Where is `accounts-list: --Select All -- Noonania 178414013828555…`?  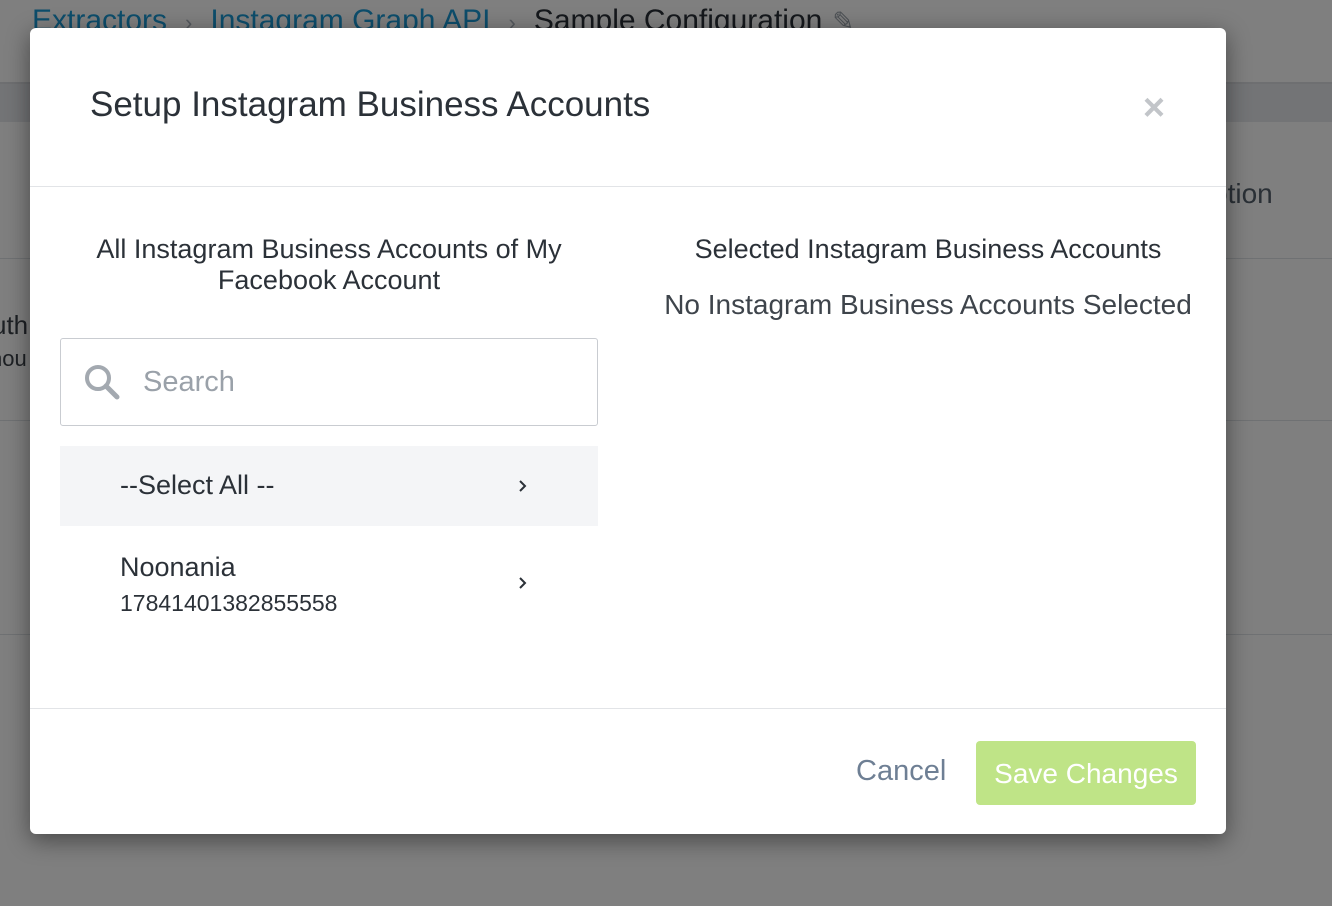
accounts-list: --Select All -- Noonania 178414013828555… is located at coordinates (329, 538).